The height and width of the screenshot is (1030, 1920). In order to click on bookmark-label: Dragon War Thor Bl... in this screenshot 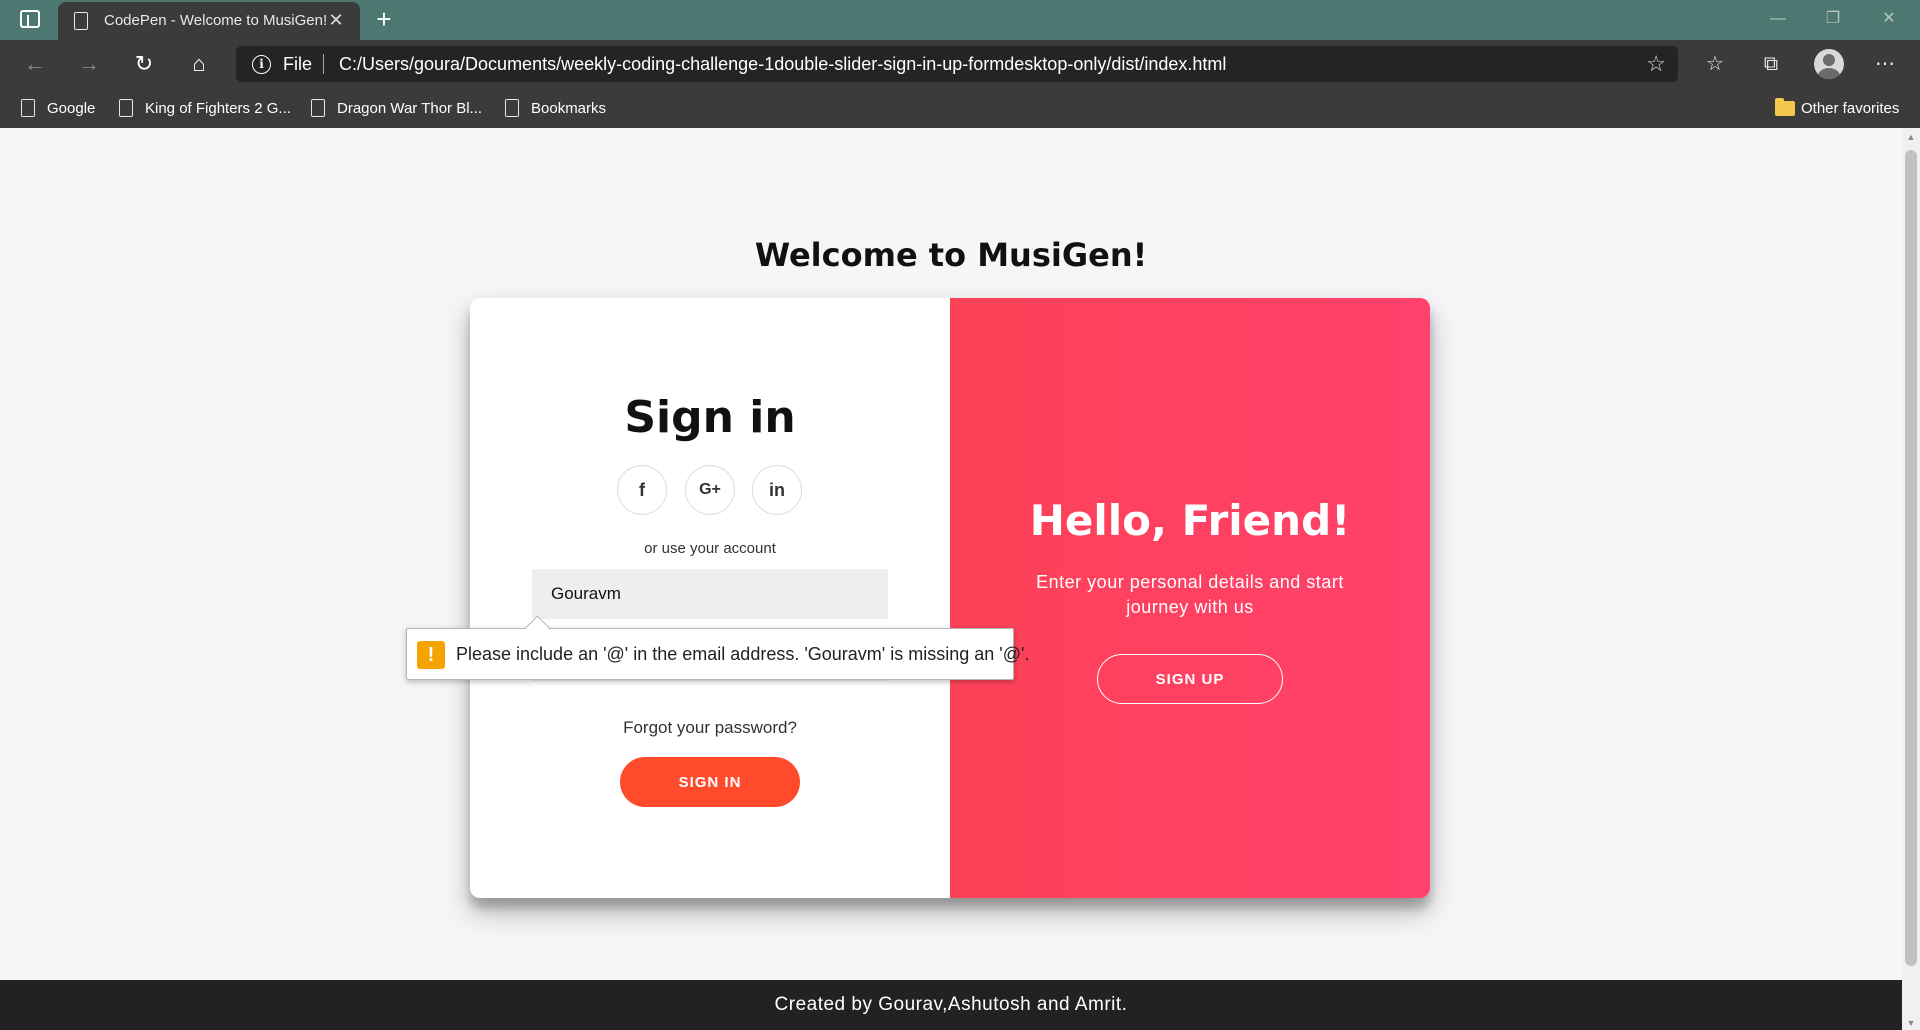, I will do `click(410, 108)`.